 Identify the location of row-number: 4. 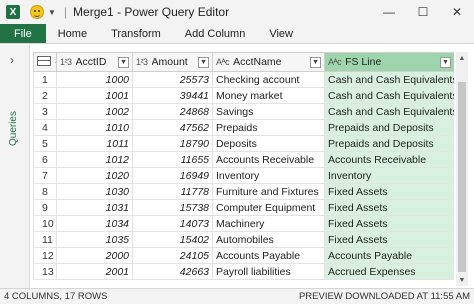
(45, 127).